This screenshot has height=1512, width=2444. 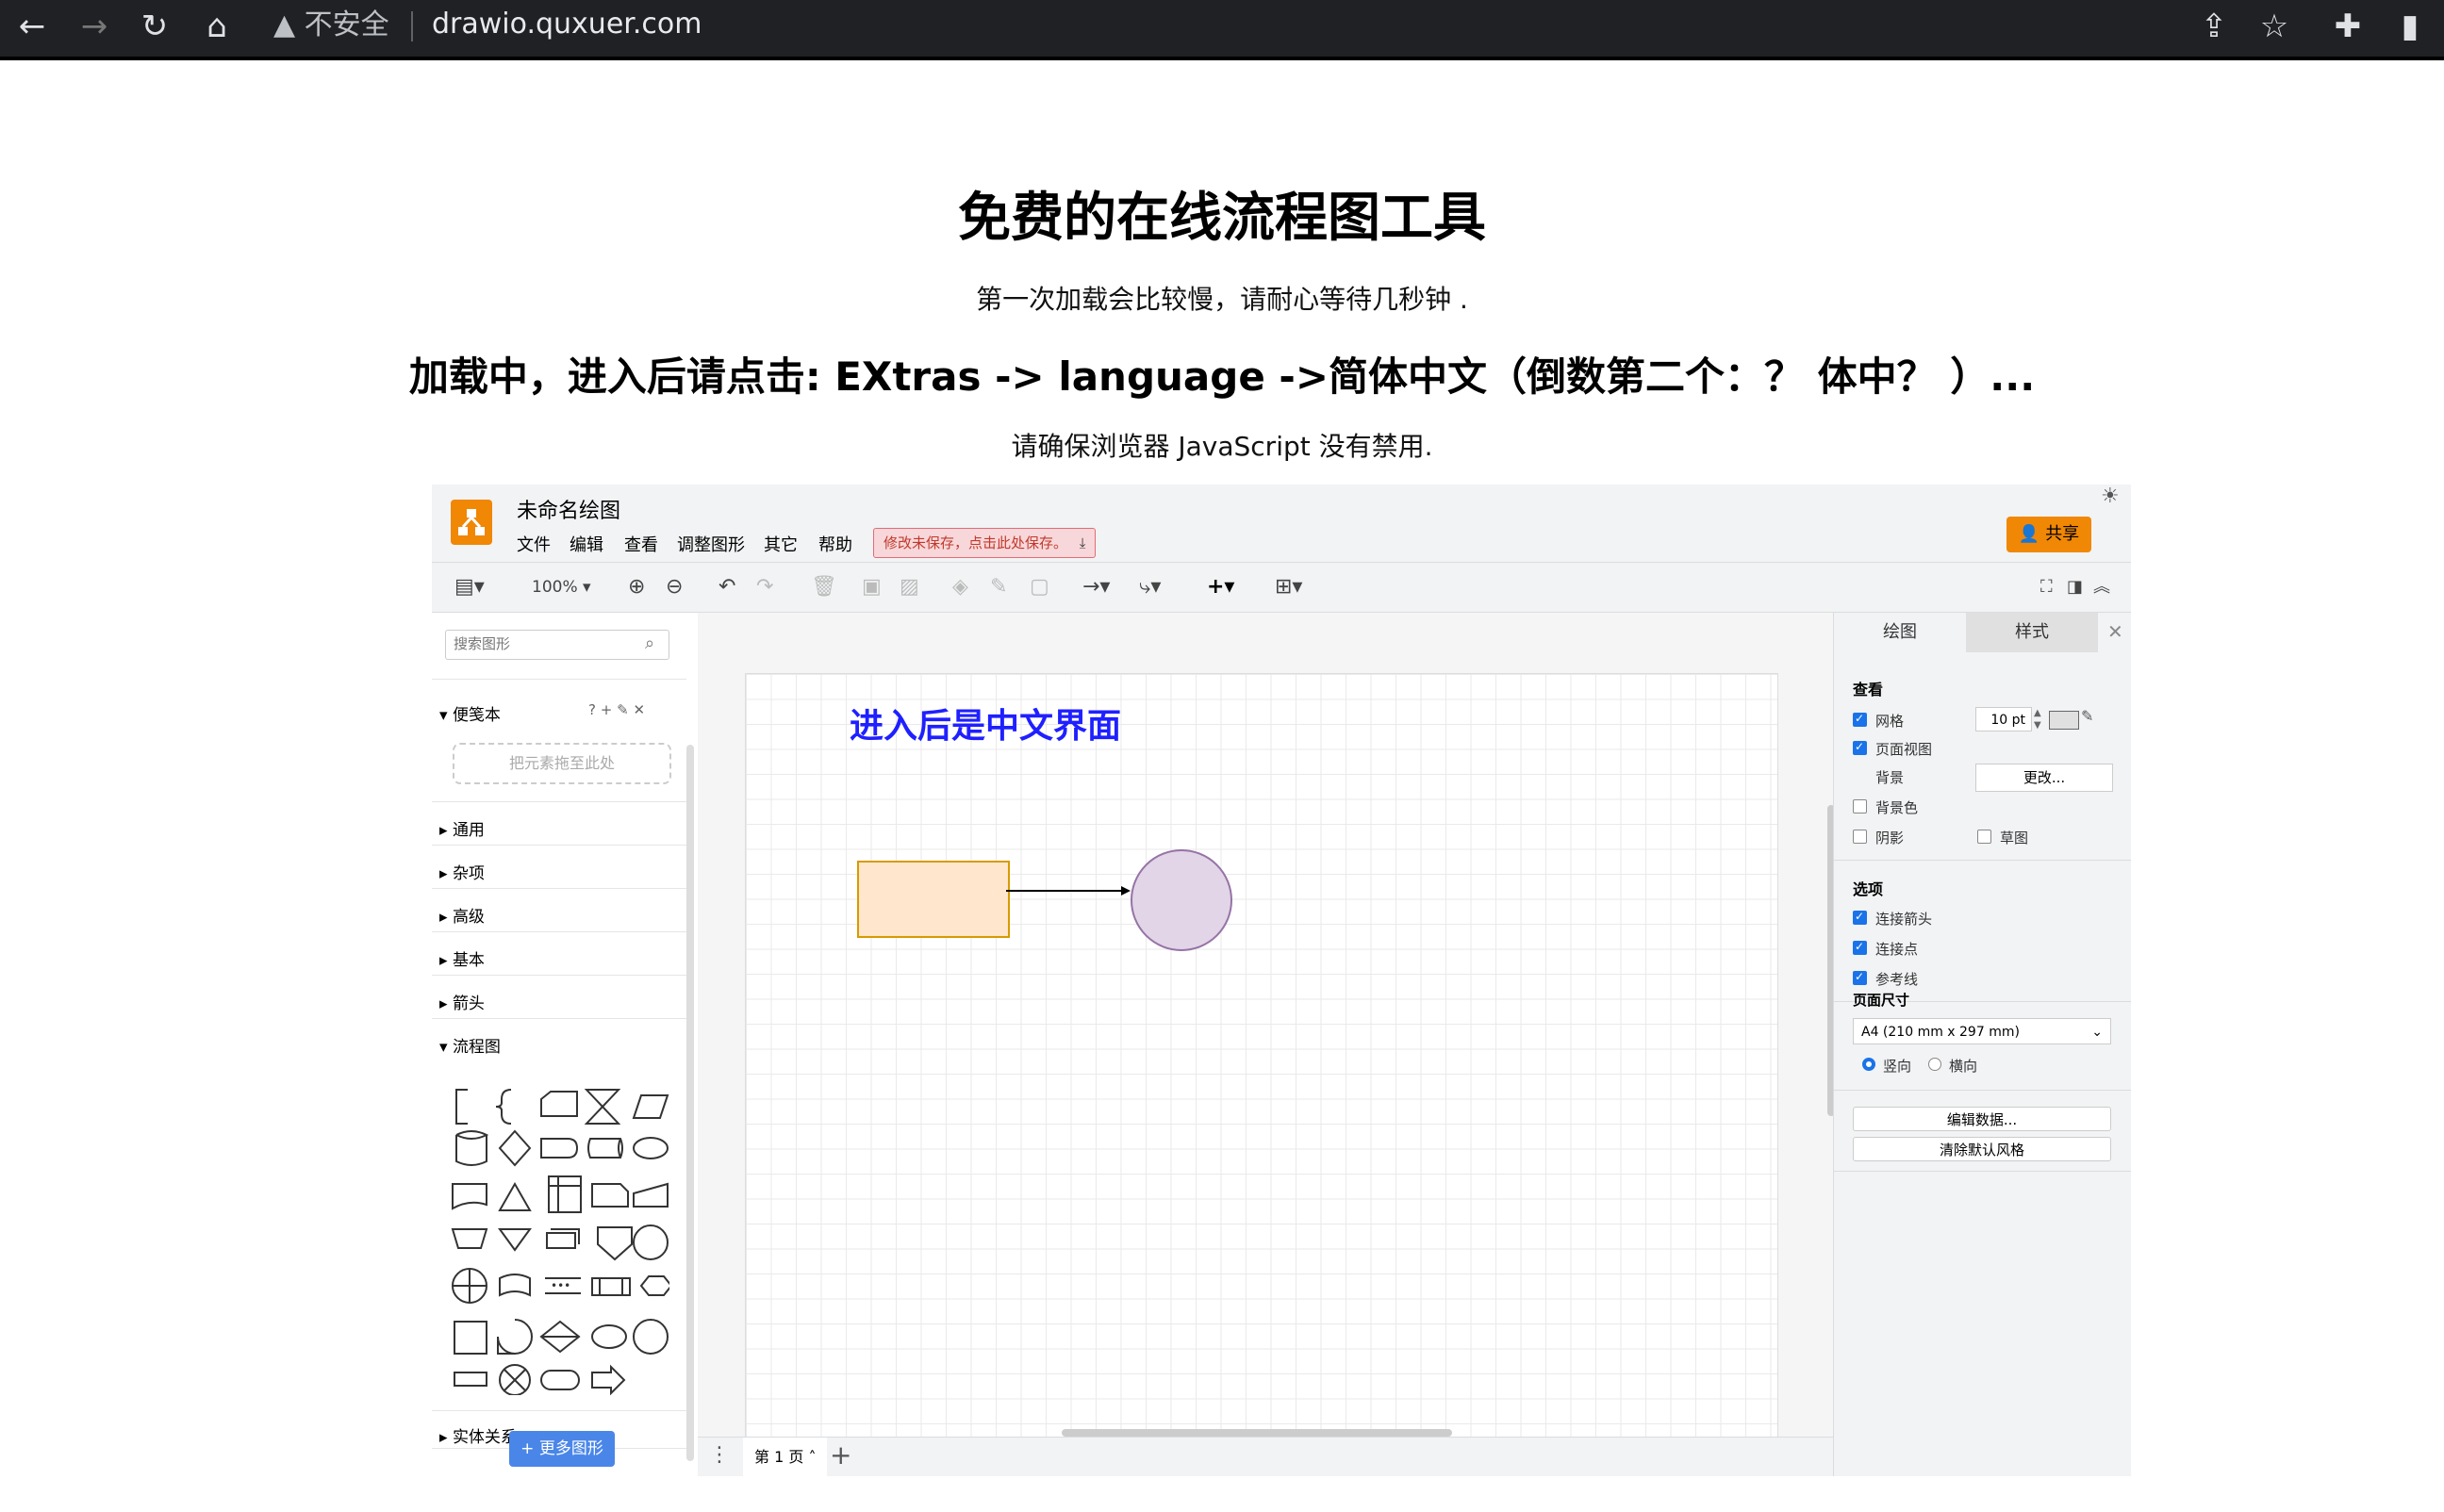 I want to click on clear-default-style-button: 清除默认风格, so click(x=1982, y=1149).